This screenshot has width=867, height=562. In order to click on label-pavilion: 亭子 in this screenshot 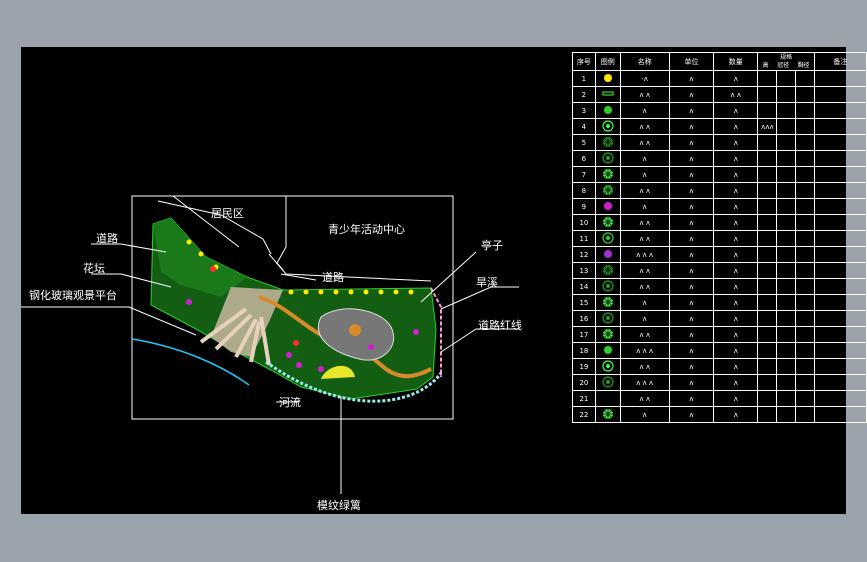, I will do `click(492, 245)`.